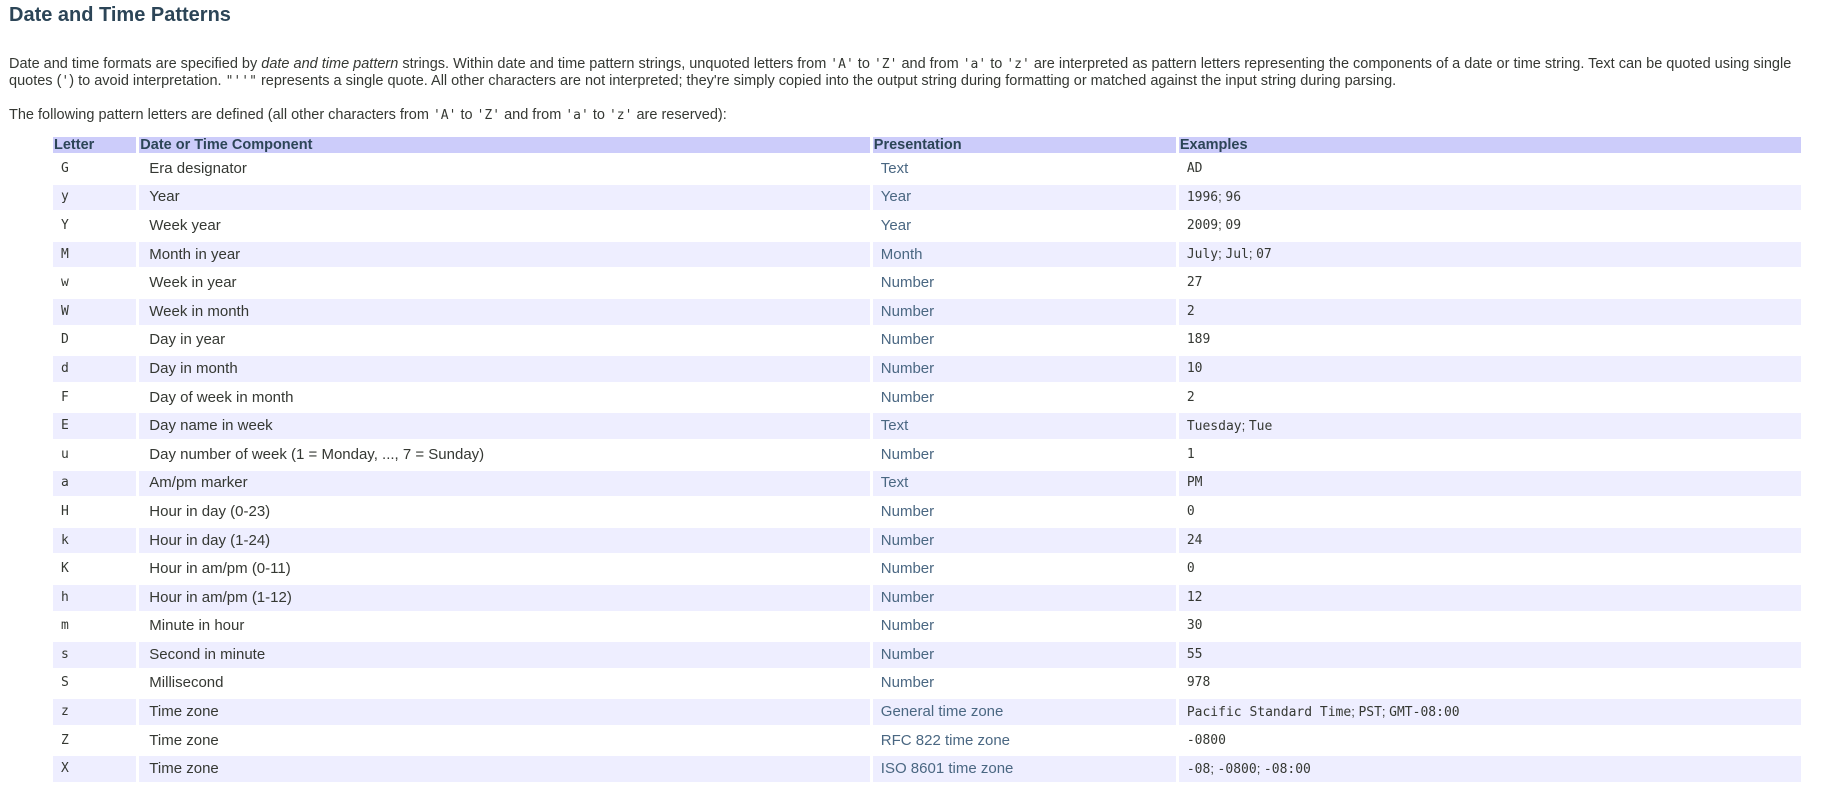 The image size is (1840, 800). What do you see at coordinates (1370, 712) in the screenshot?
I see `example-value: PST` at bounding box center [1370, 712].